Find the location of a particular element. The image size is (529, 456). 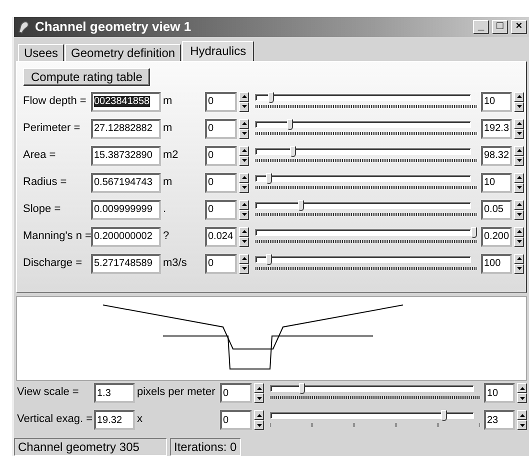

value-field: 0.200000002 is located at coordinates (126, 236).